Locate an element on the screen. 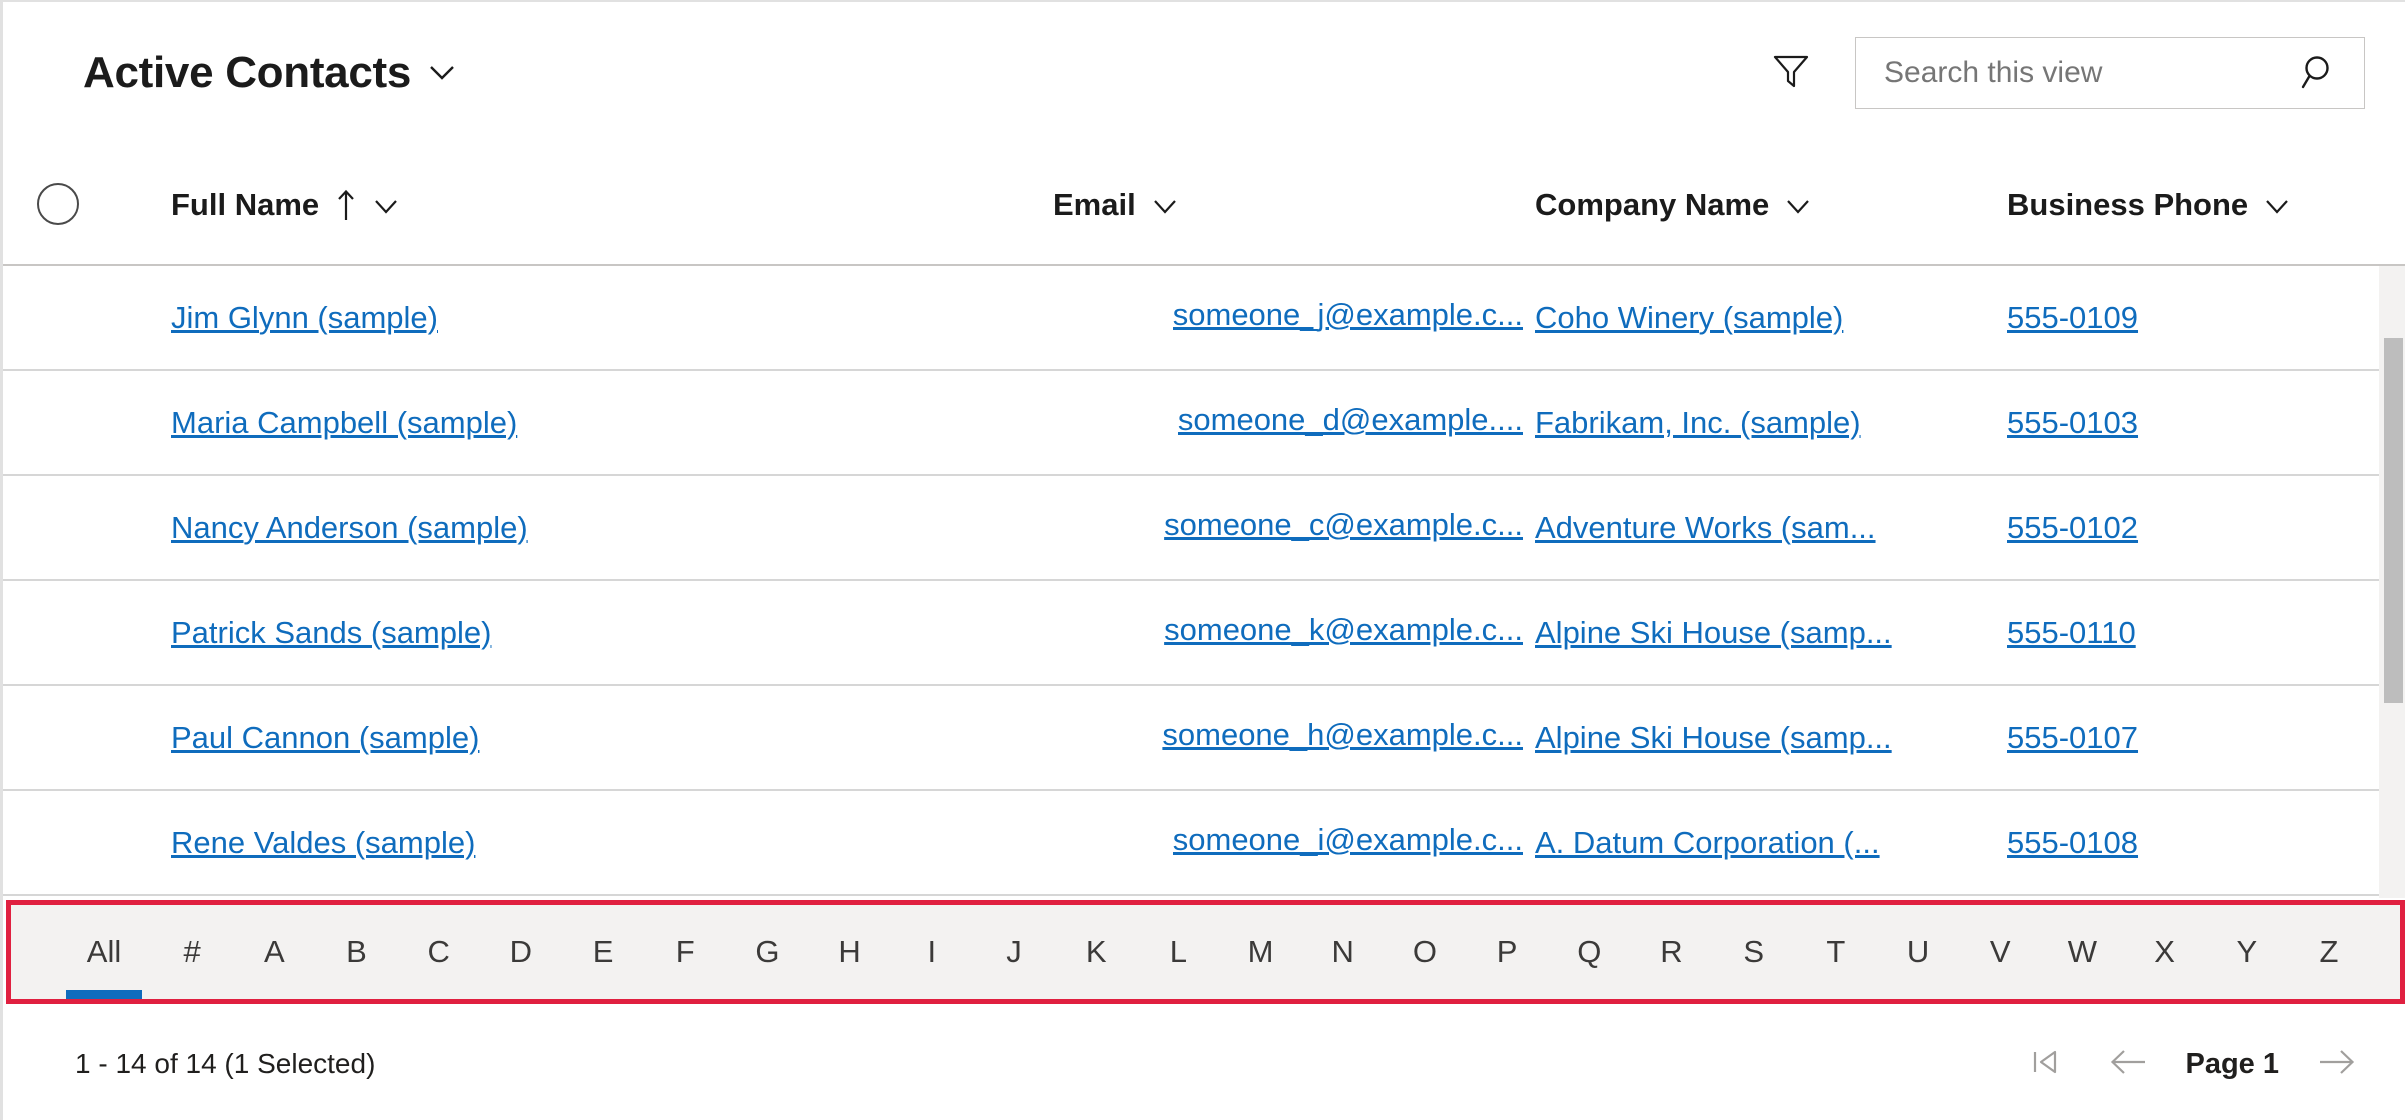  alphabet-filter-item-c: C is located at coordinates (439, 952).